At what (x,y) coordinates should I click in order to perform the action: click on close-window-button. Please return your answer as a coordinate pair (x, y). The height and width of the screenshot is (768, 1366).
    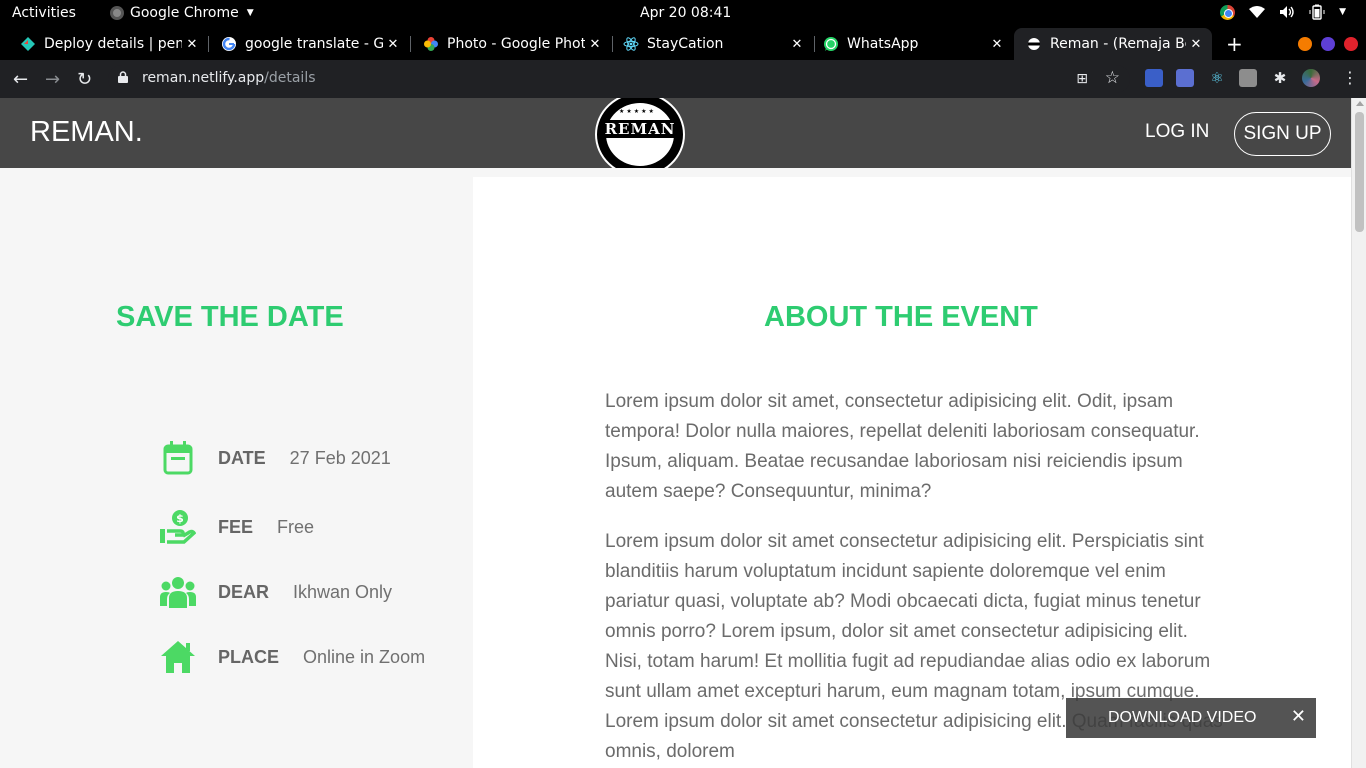
    Looking at the image, I should click on (1351, 44).